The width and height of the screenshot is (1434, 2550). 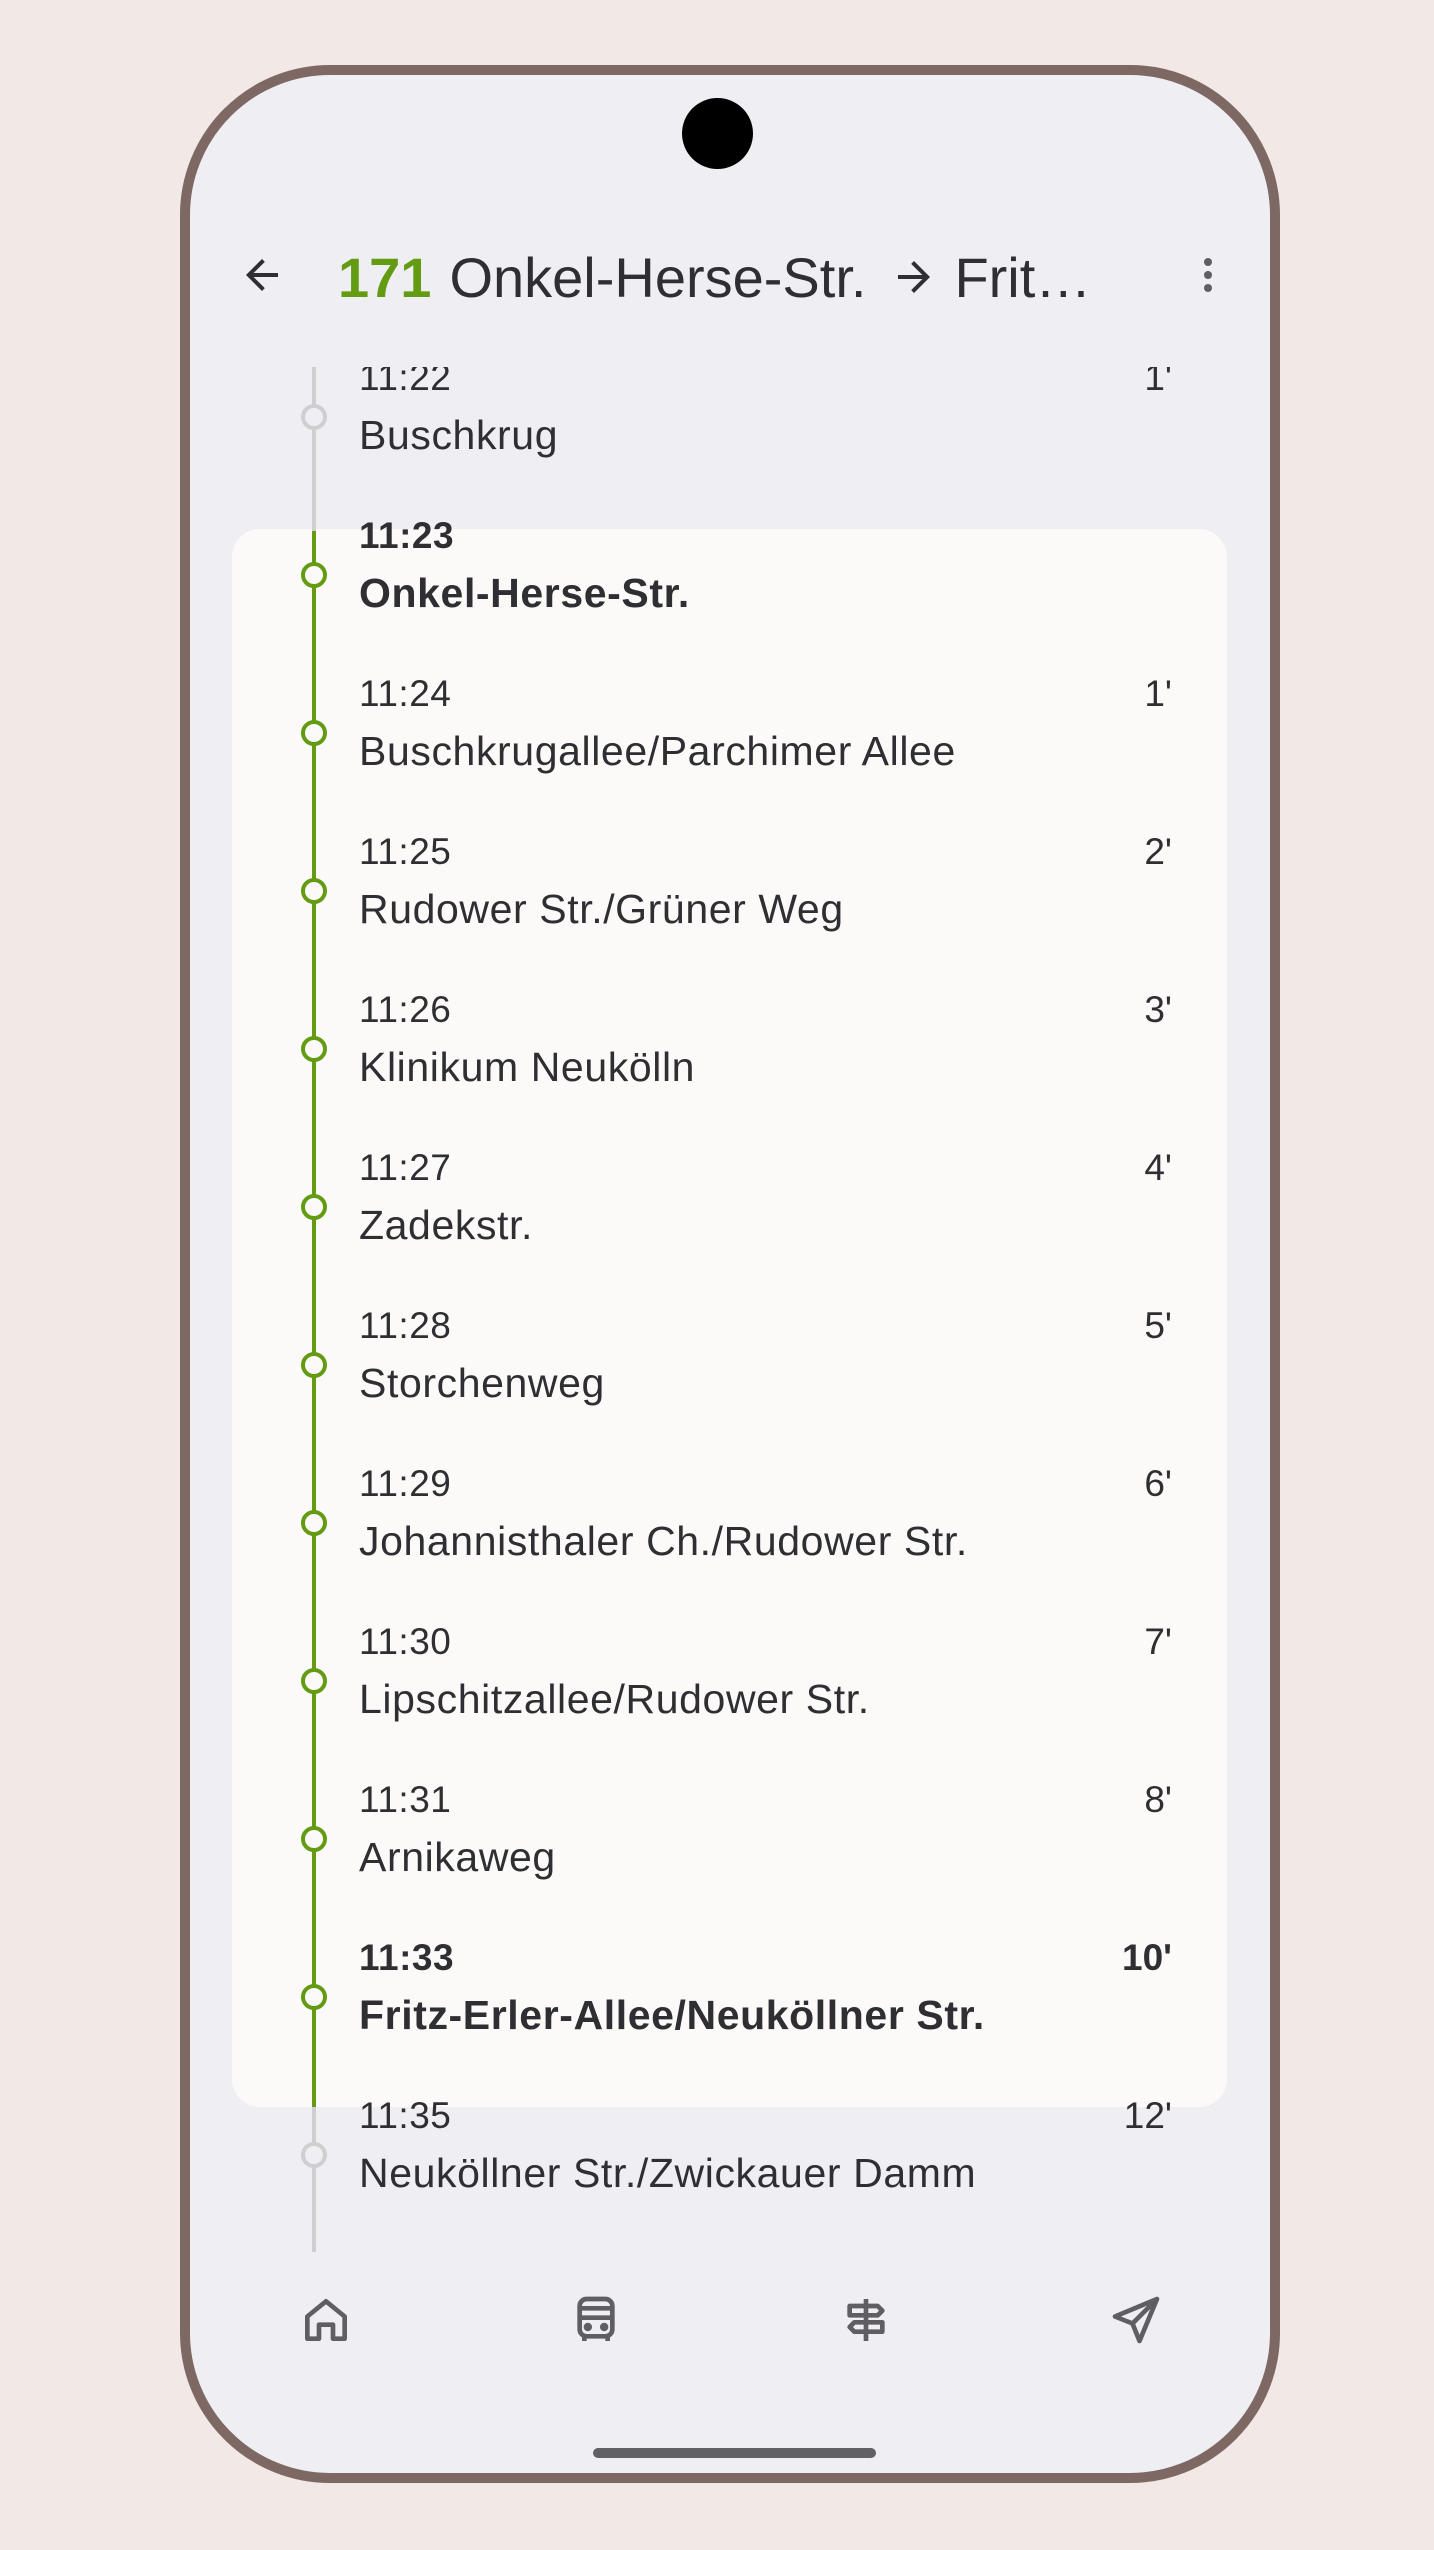 I want to click on stop-name: Arnikaweg, so click(x=457, y=1857).